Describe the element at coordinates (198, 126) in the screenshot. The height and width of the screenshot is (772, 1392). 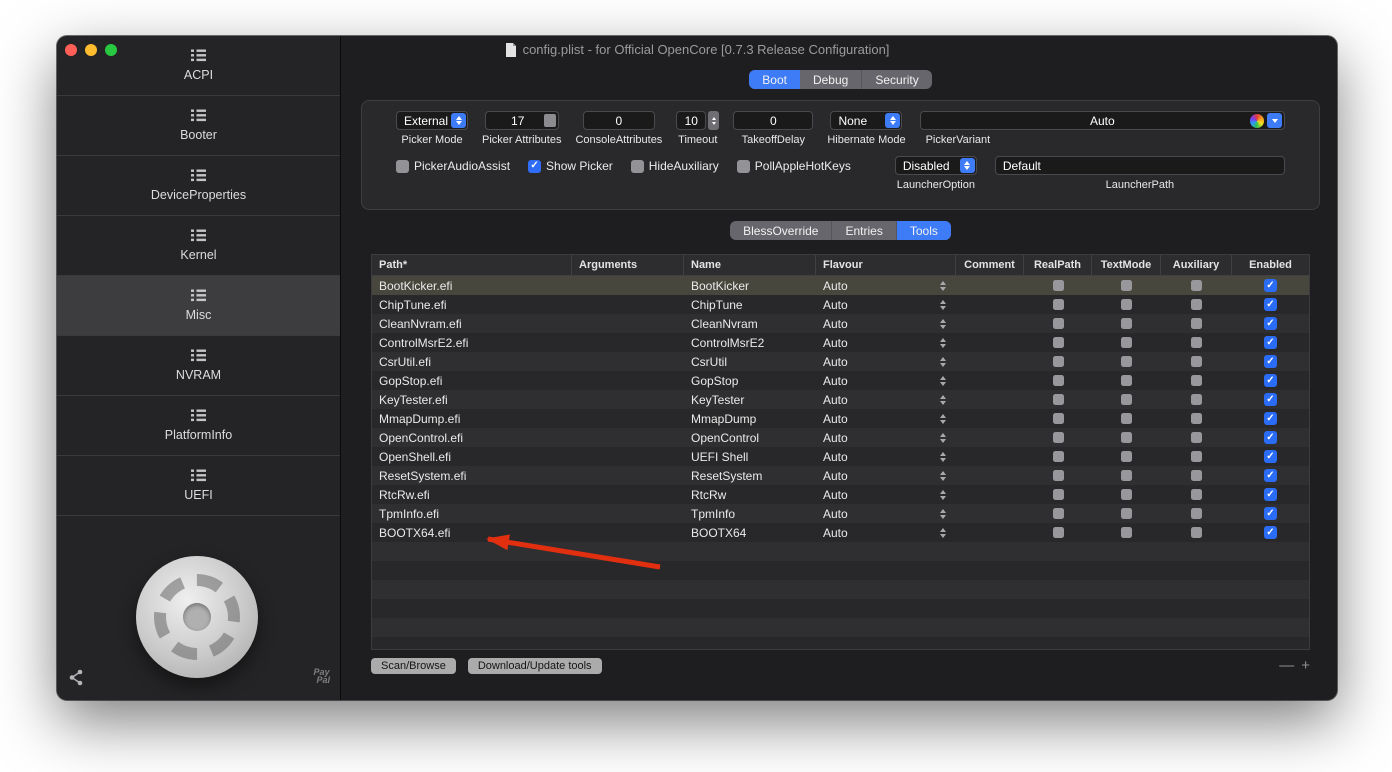
I see `sidebar-item-booter: Booter` at that location.